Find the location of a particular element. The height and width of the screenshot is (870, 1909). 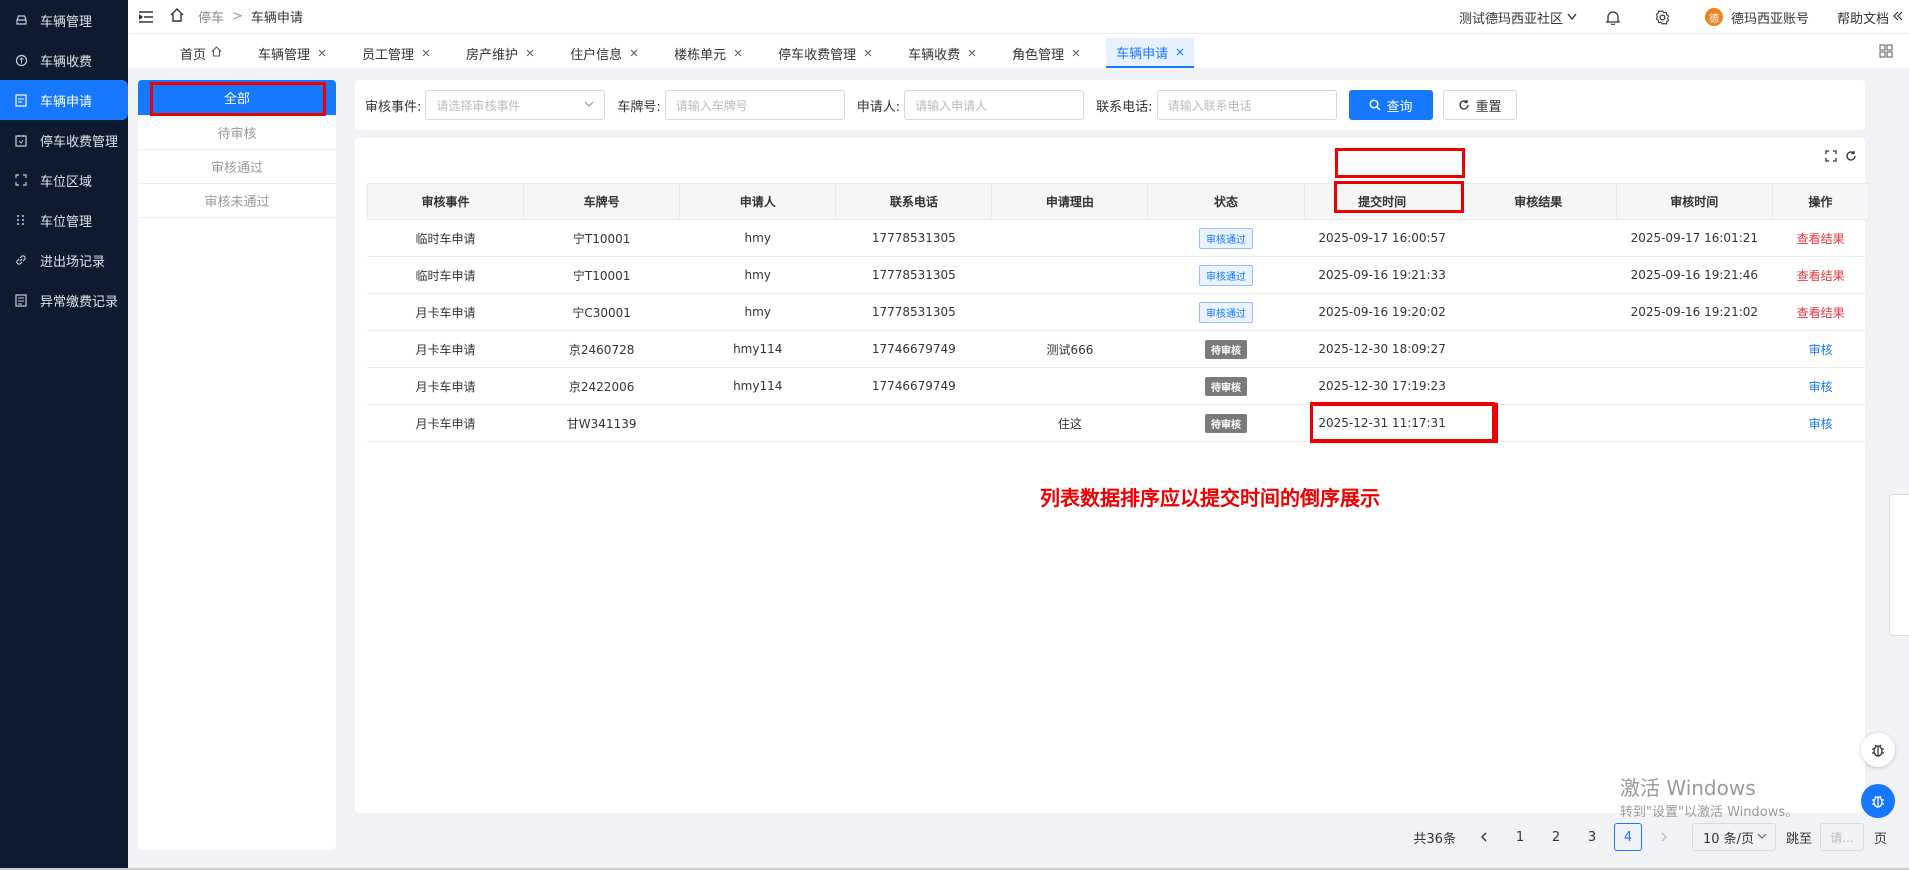

page-number: 1 is located at coordinates (1520, 837).